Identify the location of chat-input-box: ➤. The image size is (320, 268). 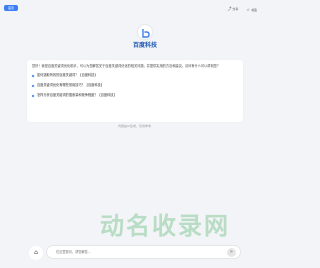
(143, 252).